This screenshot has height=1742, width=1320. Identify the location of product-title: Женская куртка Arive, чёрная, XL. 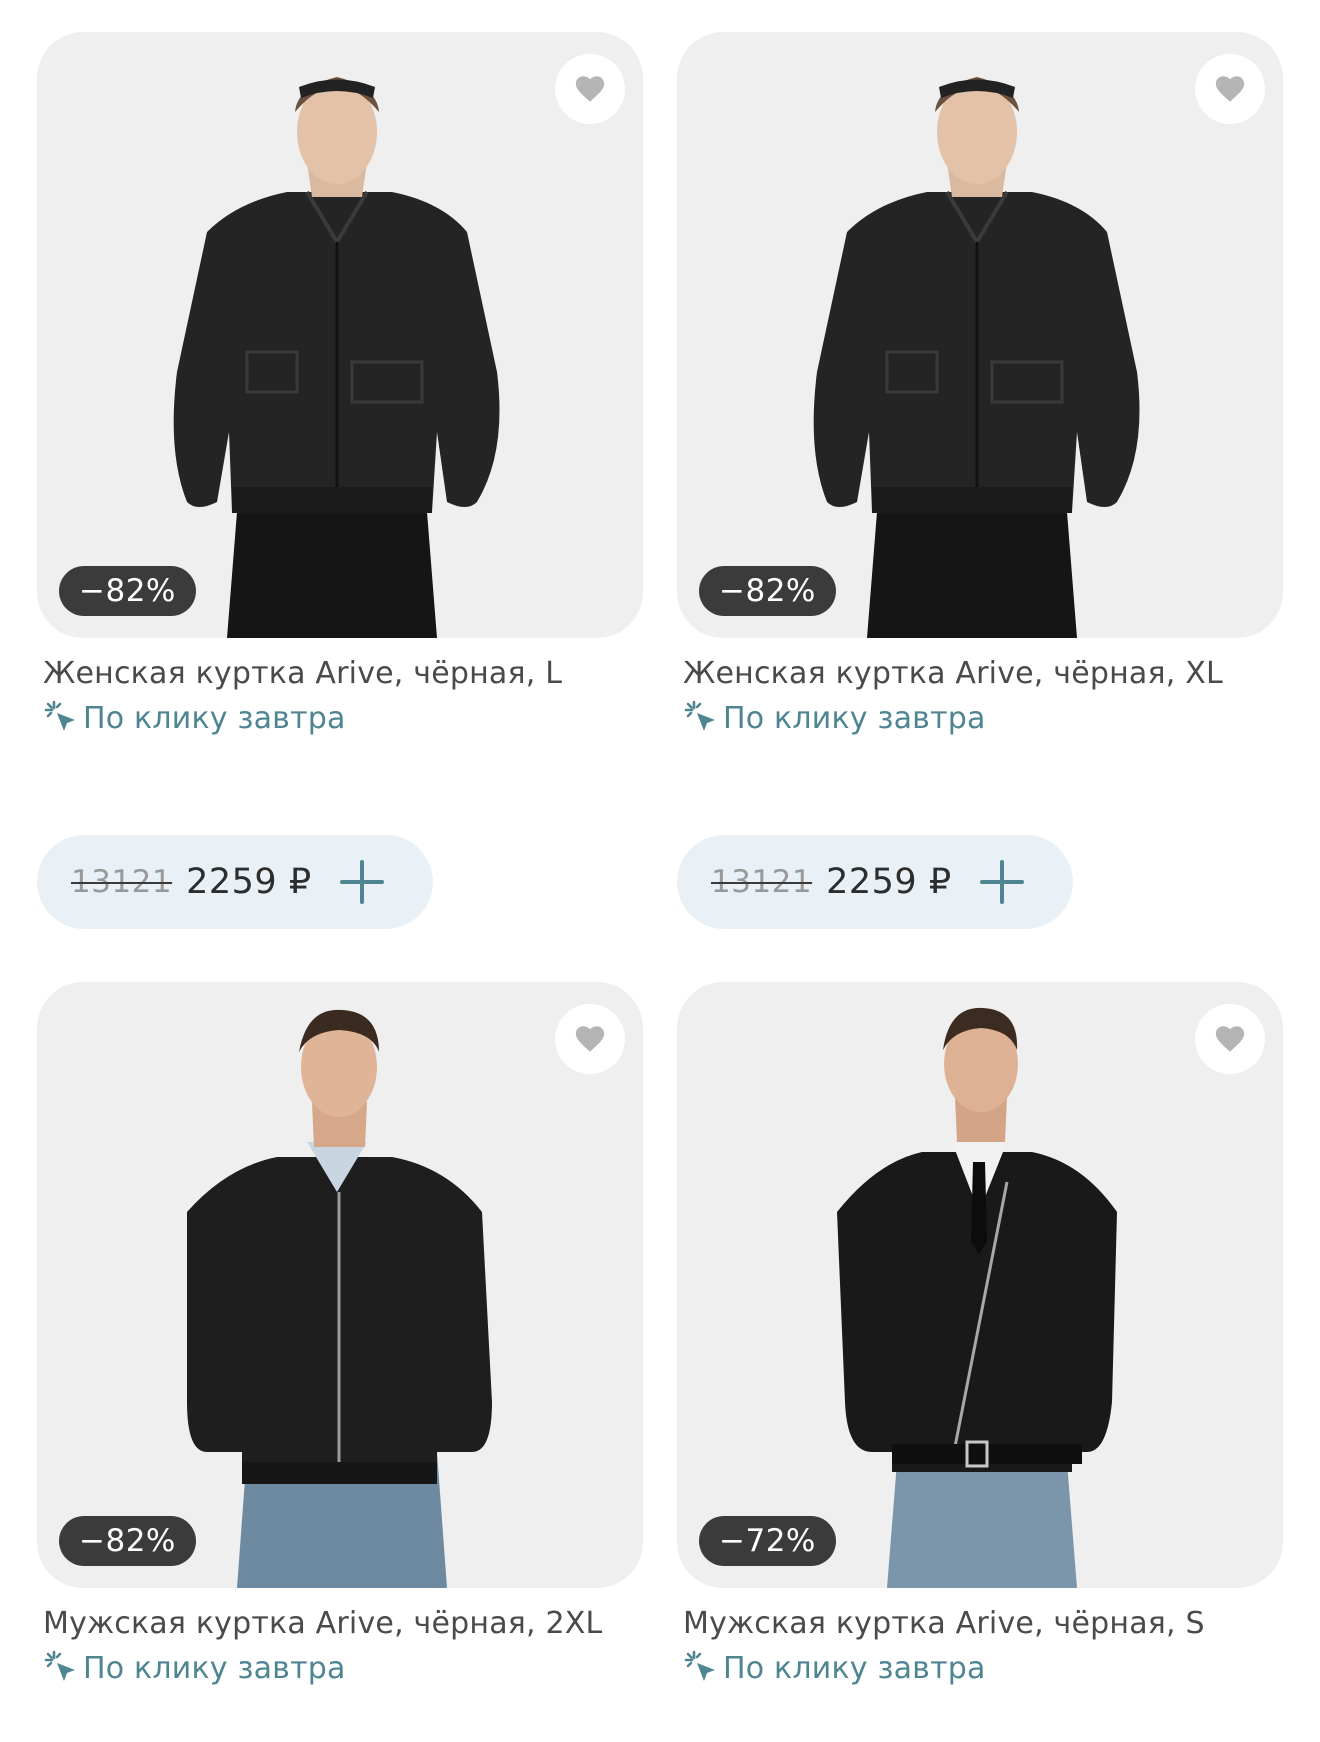
(983, 673).